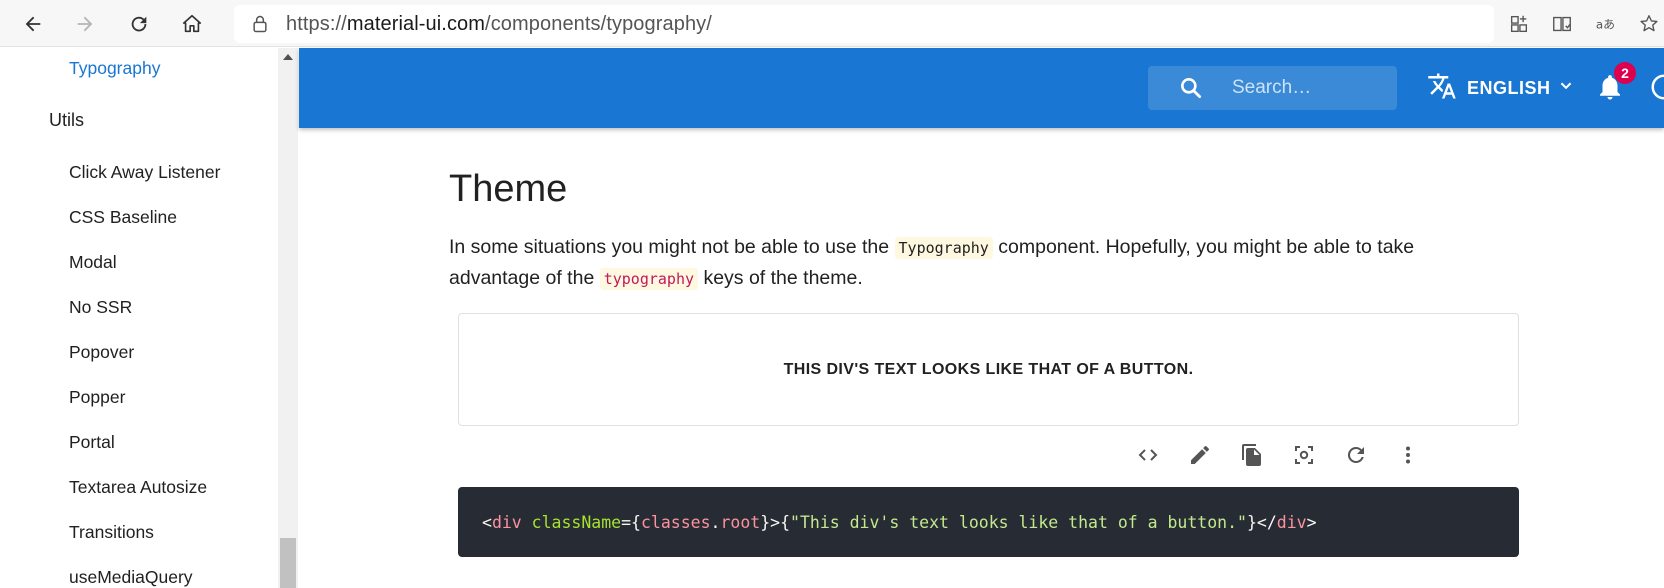 This screenshot has height=588, width=1664. Describe the element at coordinates (100, 307) in the screenshot. I see `sidebar-item-no-ssr: No SSR` at that location.